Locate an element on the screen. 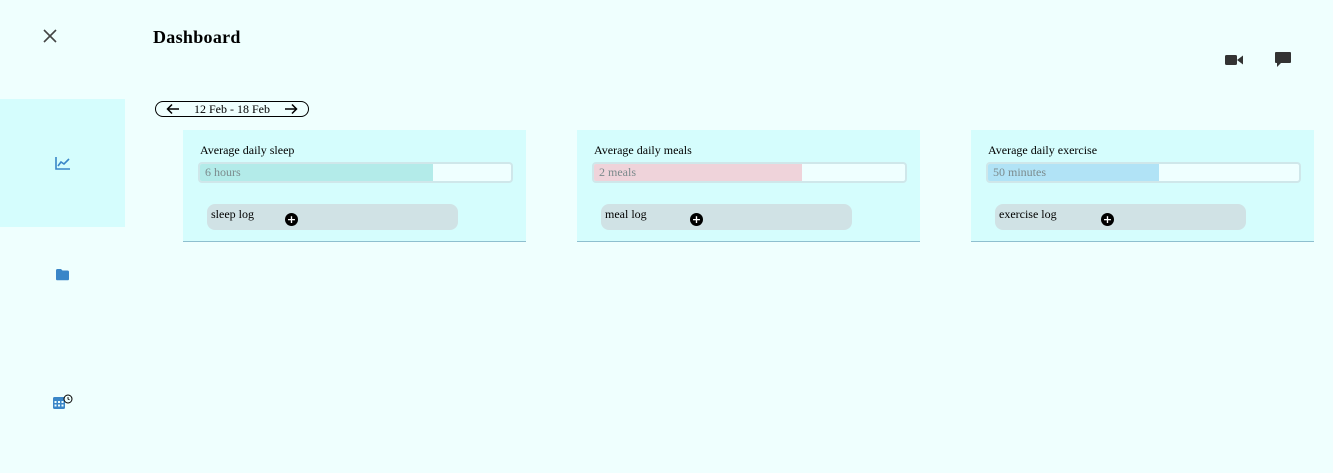 The image size is (1333, 473). date-range-label: 12 Feb - 18 Feb is located at coordinates (232, 108).